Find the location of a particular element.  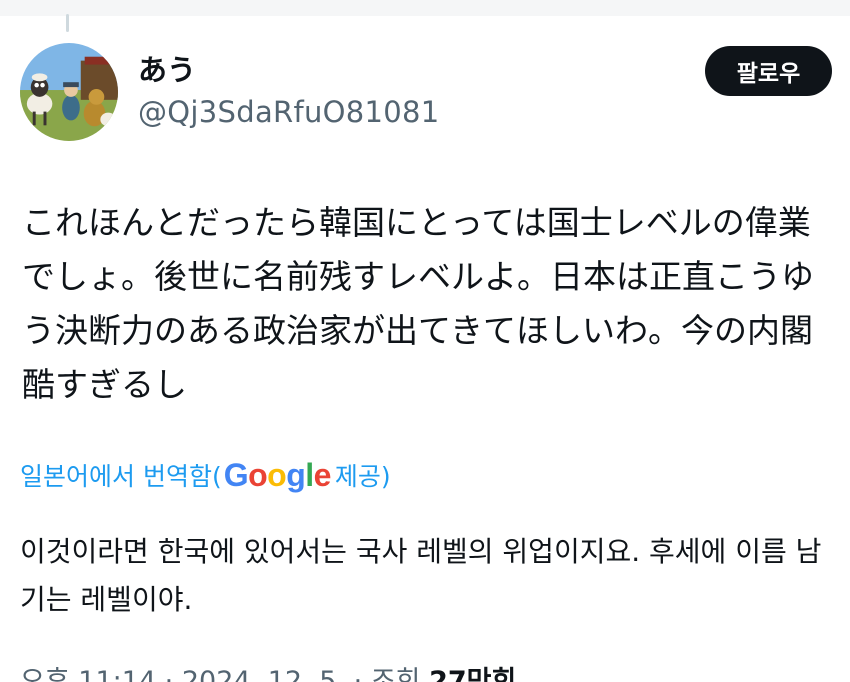

google-letter: e is located at coordinates (322, 474).